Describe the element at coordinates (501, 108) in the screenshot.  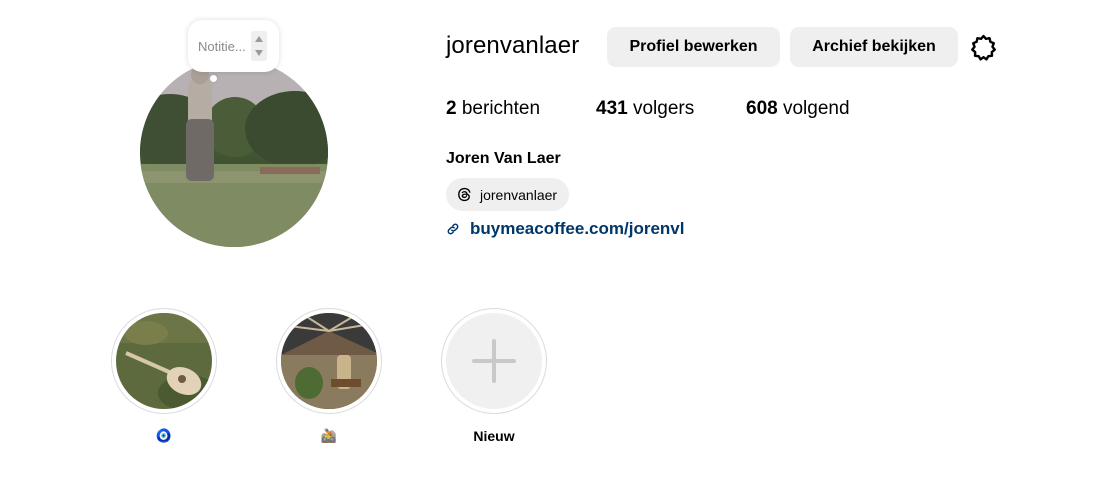
I see `posts-label: berichten` at that location.